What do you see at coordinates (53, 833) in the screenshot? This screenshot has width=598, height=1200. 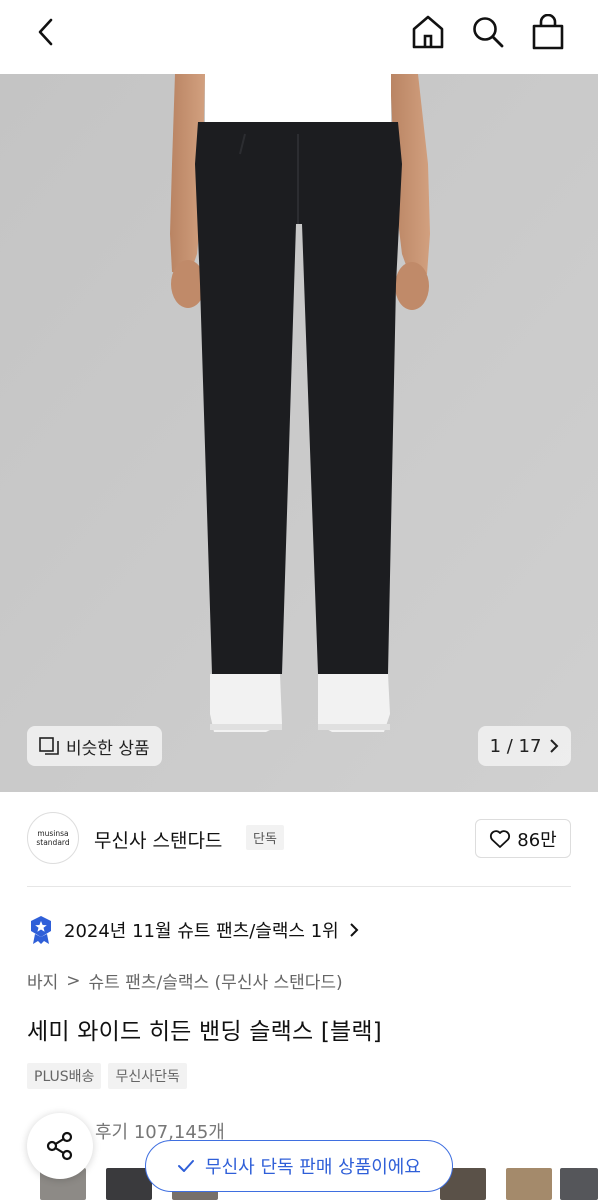 I see `brand-logo-text-1: musinsa` at bounding box center [53, 833].